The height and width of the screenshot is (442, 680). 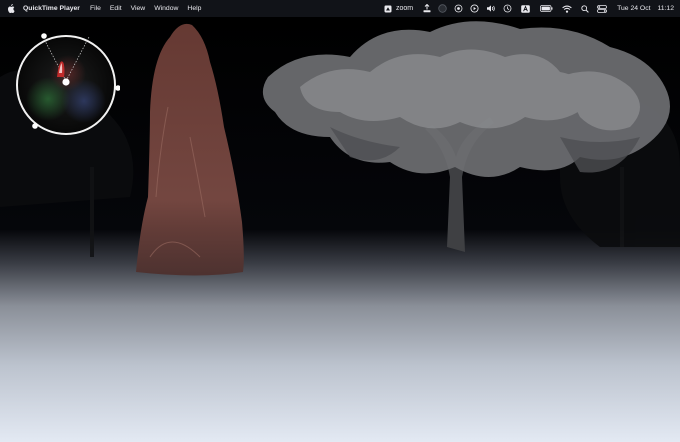 I want to click on volume-icon, so click(x=491, y=8).